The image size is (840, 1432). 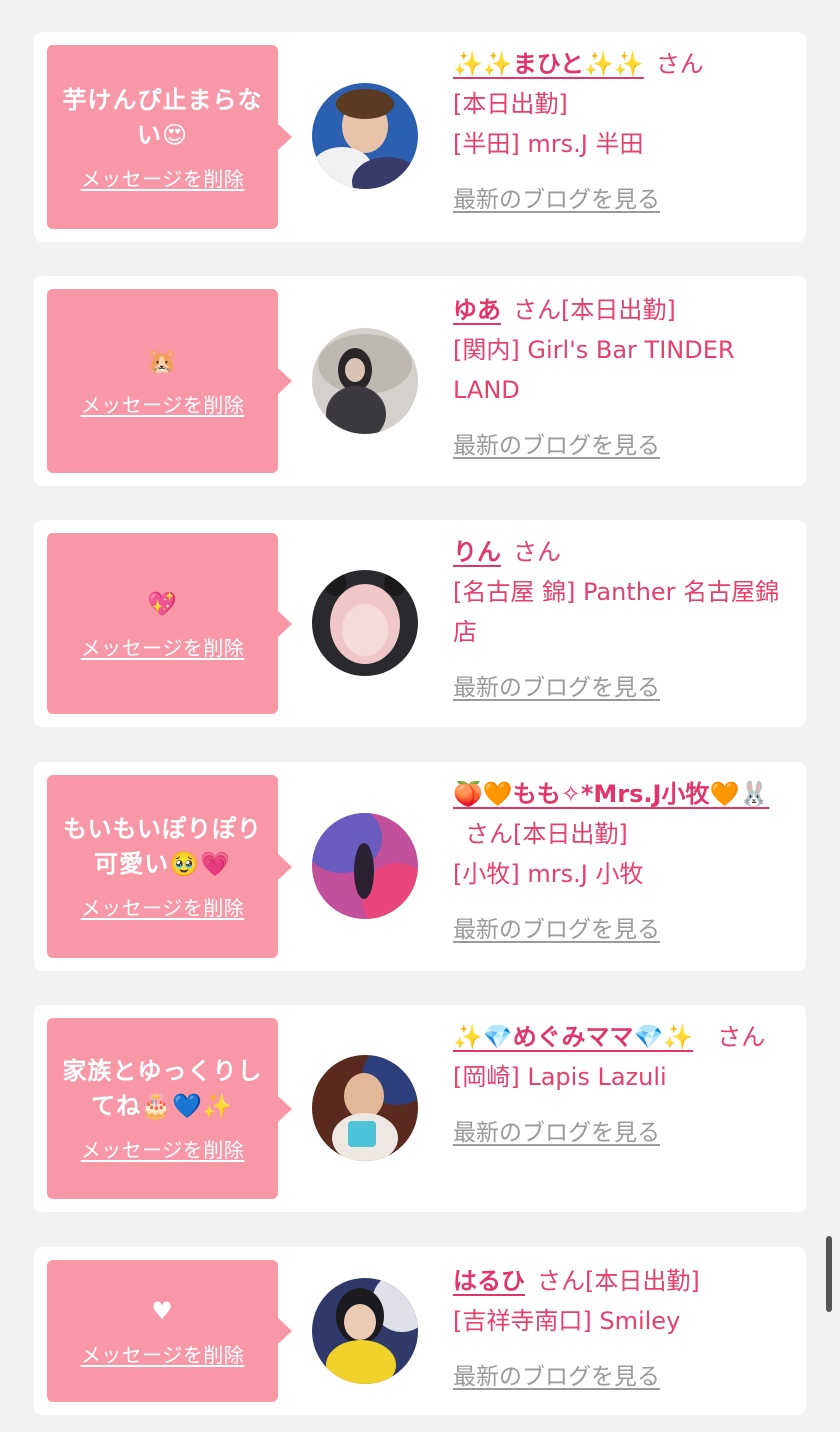 I want to click on message-bubble: ♥ メッセージを削除, so click(x=169, y=1331).